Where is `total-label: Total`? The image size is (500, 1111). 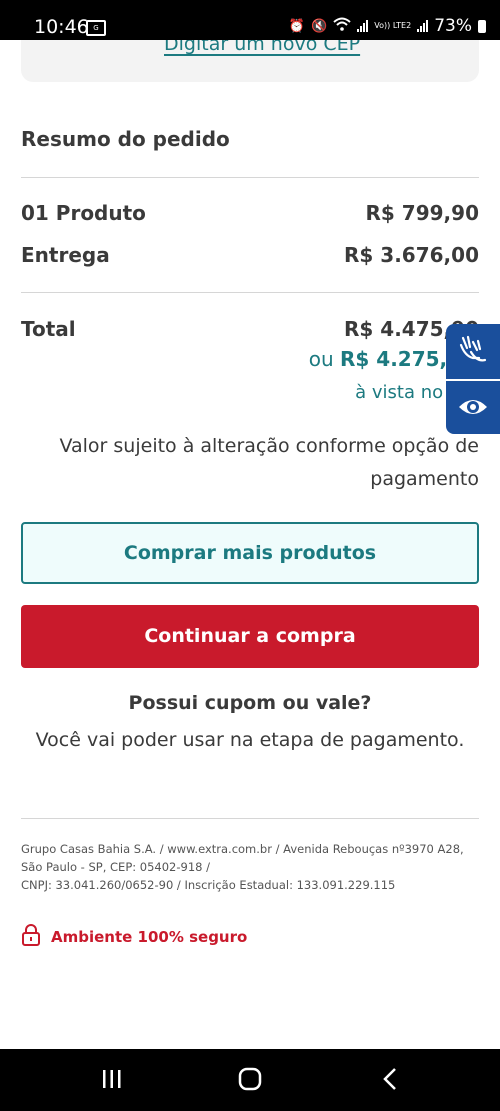
total-label: Total is located at coordinates (48, 329).